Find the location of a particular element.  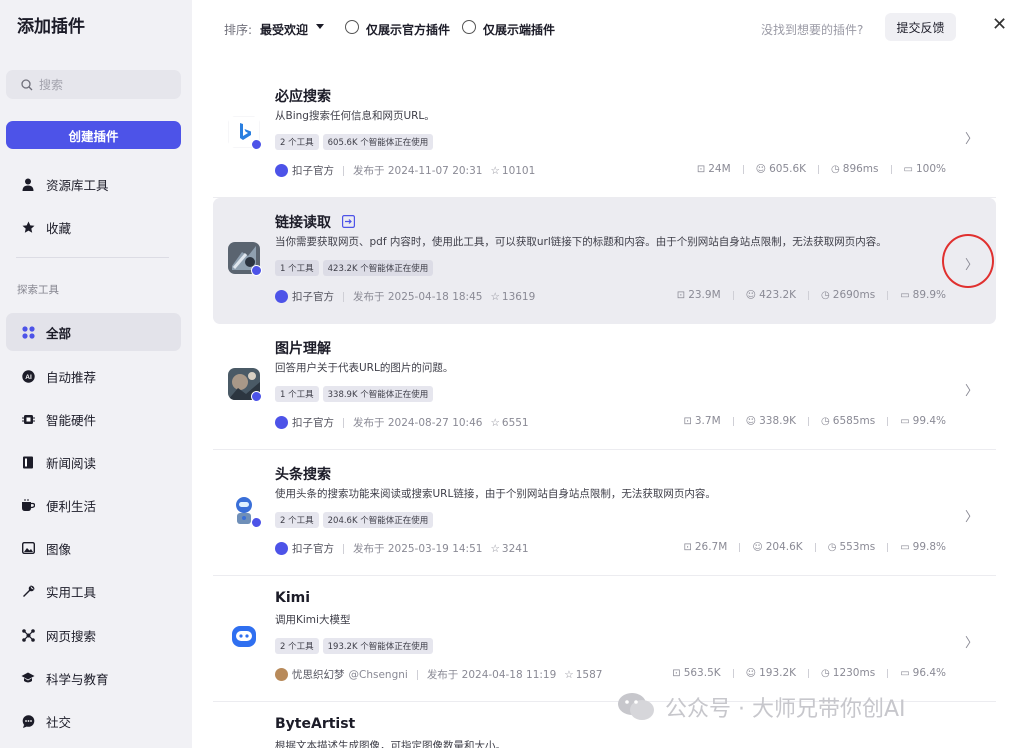

sort-dropdown: 最受欢迎 is located at coordinates (284, 29).